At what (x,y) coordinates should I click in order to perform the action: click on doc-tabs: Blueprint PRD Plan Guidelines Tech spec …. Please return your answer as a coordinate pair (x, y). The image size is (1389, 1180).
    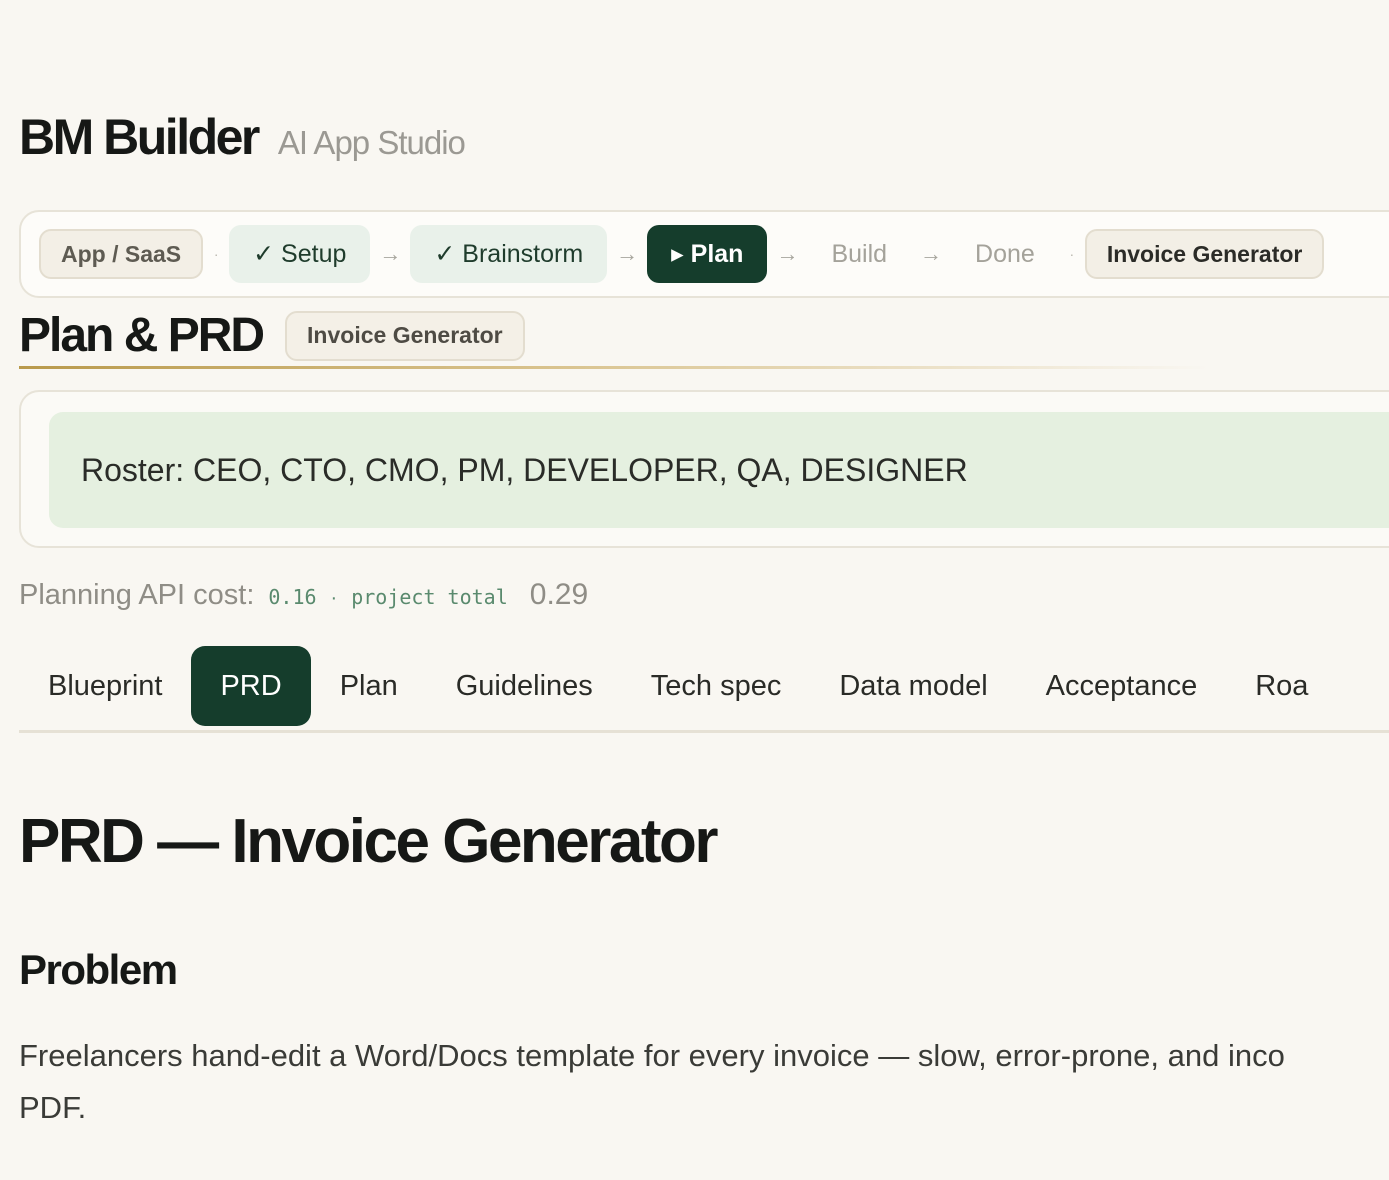
    Looking at the image, I should click on (678, 686).